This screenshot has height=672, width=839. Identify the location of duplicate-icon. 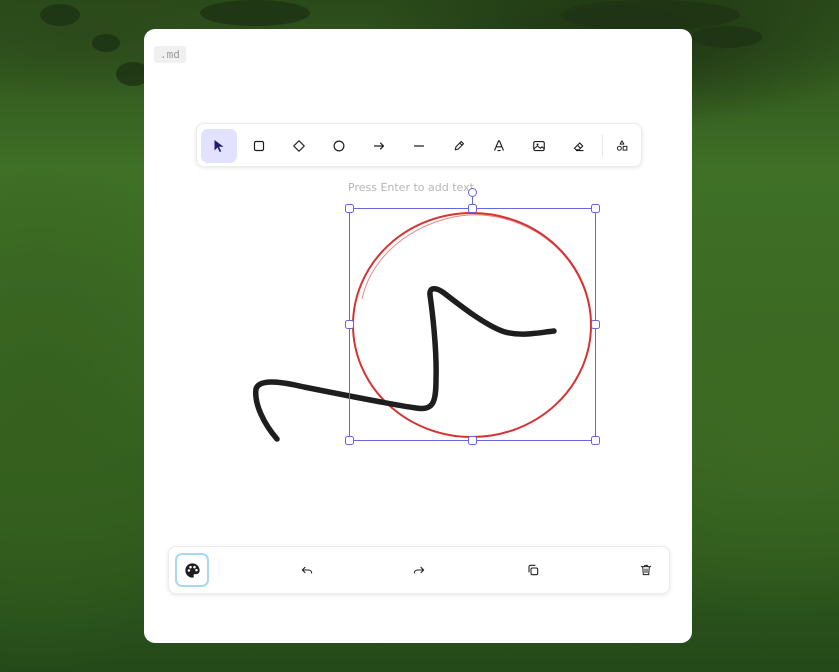
(533, 570).